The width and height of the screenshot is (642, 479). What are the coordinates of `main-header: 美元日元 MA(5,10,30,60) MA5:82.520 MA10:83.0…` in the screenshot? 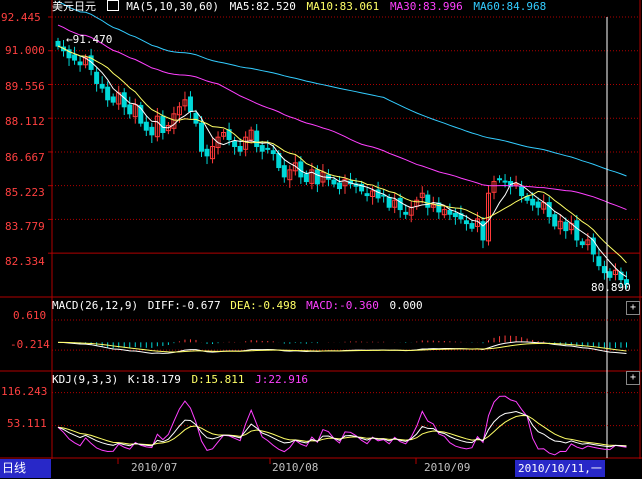 It's located at (299, 7).